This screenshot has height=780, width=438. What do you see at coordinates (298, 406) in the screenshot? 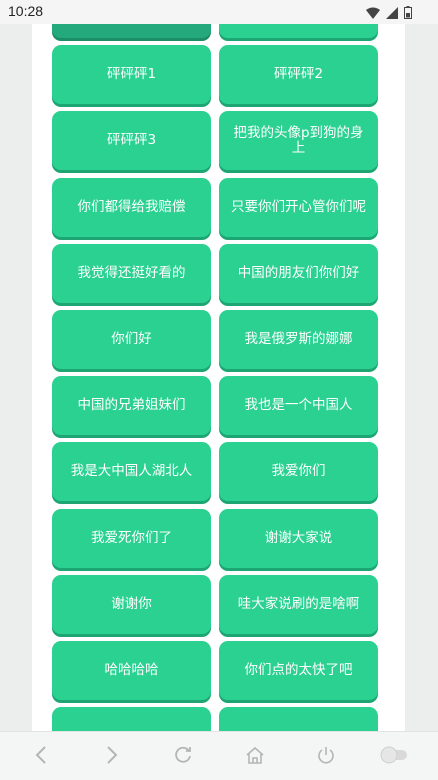
I see `sound-button: 我也是一个中国人` at bounding box center [298, 406].